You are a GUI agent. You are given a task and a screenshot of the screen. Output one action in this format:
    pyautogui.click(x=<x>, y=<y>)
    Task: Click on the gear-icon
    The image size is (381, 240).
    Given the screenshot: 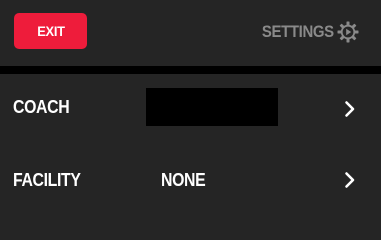 What is the action you would take?
    pyautogui.click(x=348, y=32)
    